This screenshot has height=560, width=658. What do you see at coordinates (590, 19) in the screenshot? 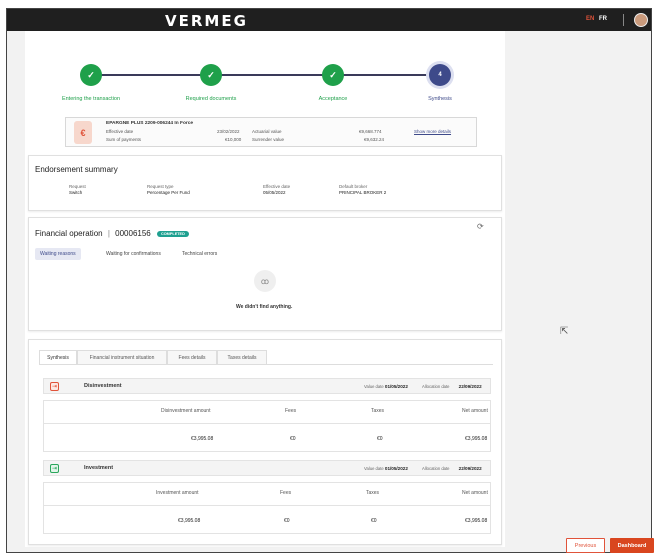
I see `lang-en-button: EN` at bounding box center [590, 19].